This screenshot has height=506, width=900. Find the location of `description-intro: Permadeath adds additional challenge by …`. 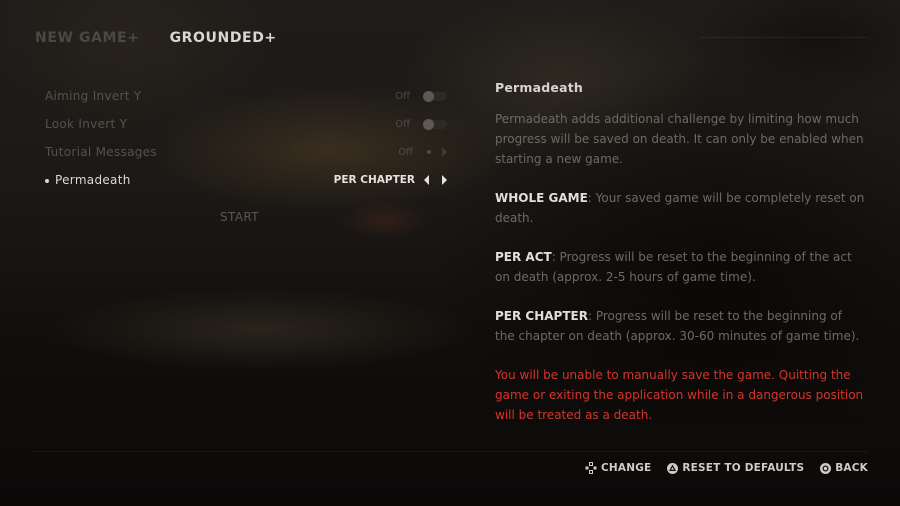

description-intro: Permadeath adds additional challenge by … is located at coordinates (679, 139).